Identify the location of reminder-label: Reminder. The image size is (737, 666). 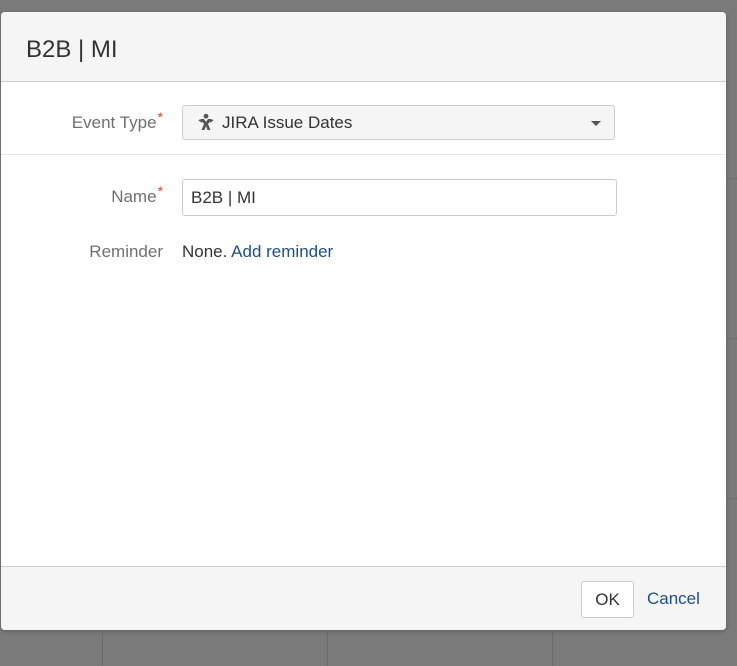
(126, 251).